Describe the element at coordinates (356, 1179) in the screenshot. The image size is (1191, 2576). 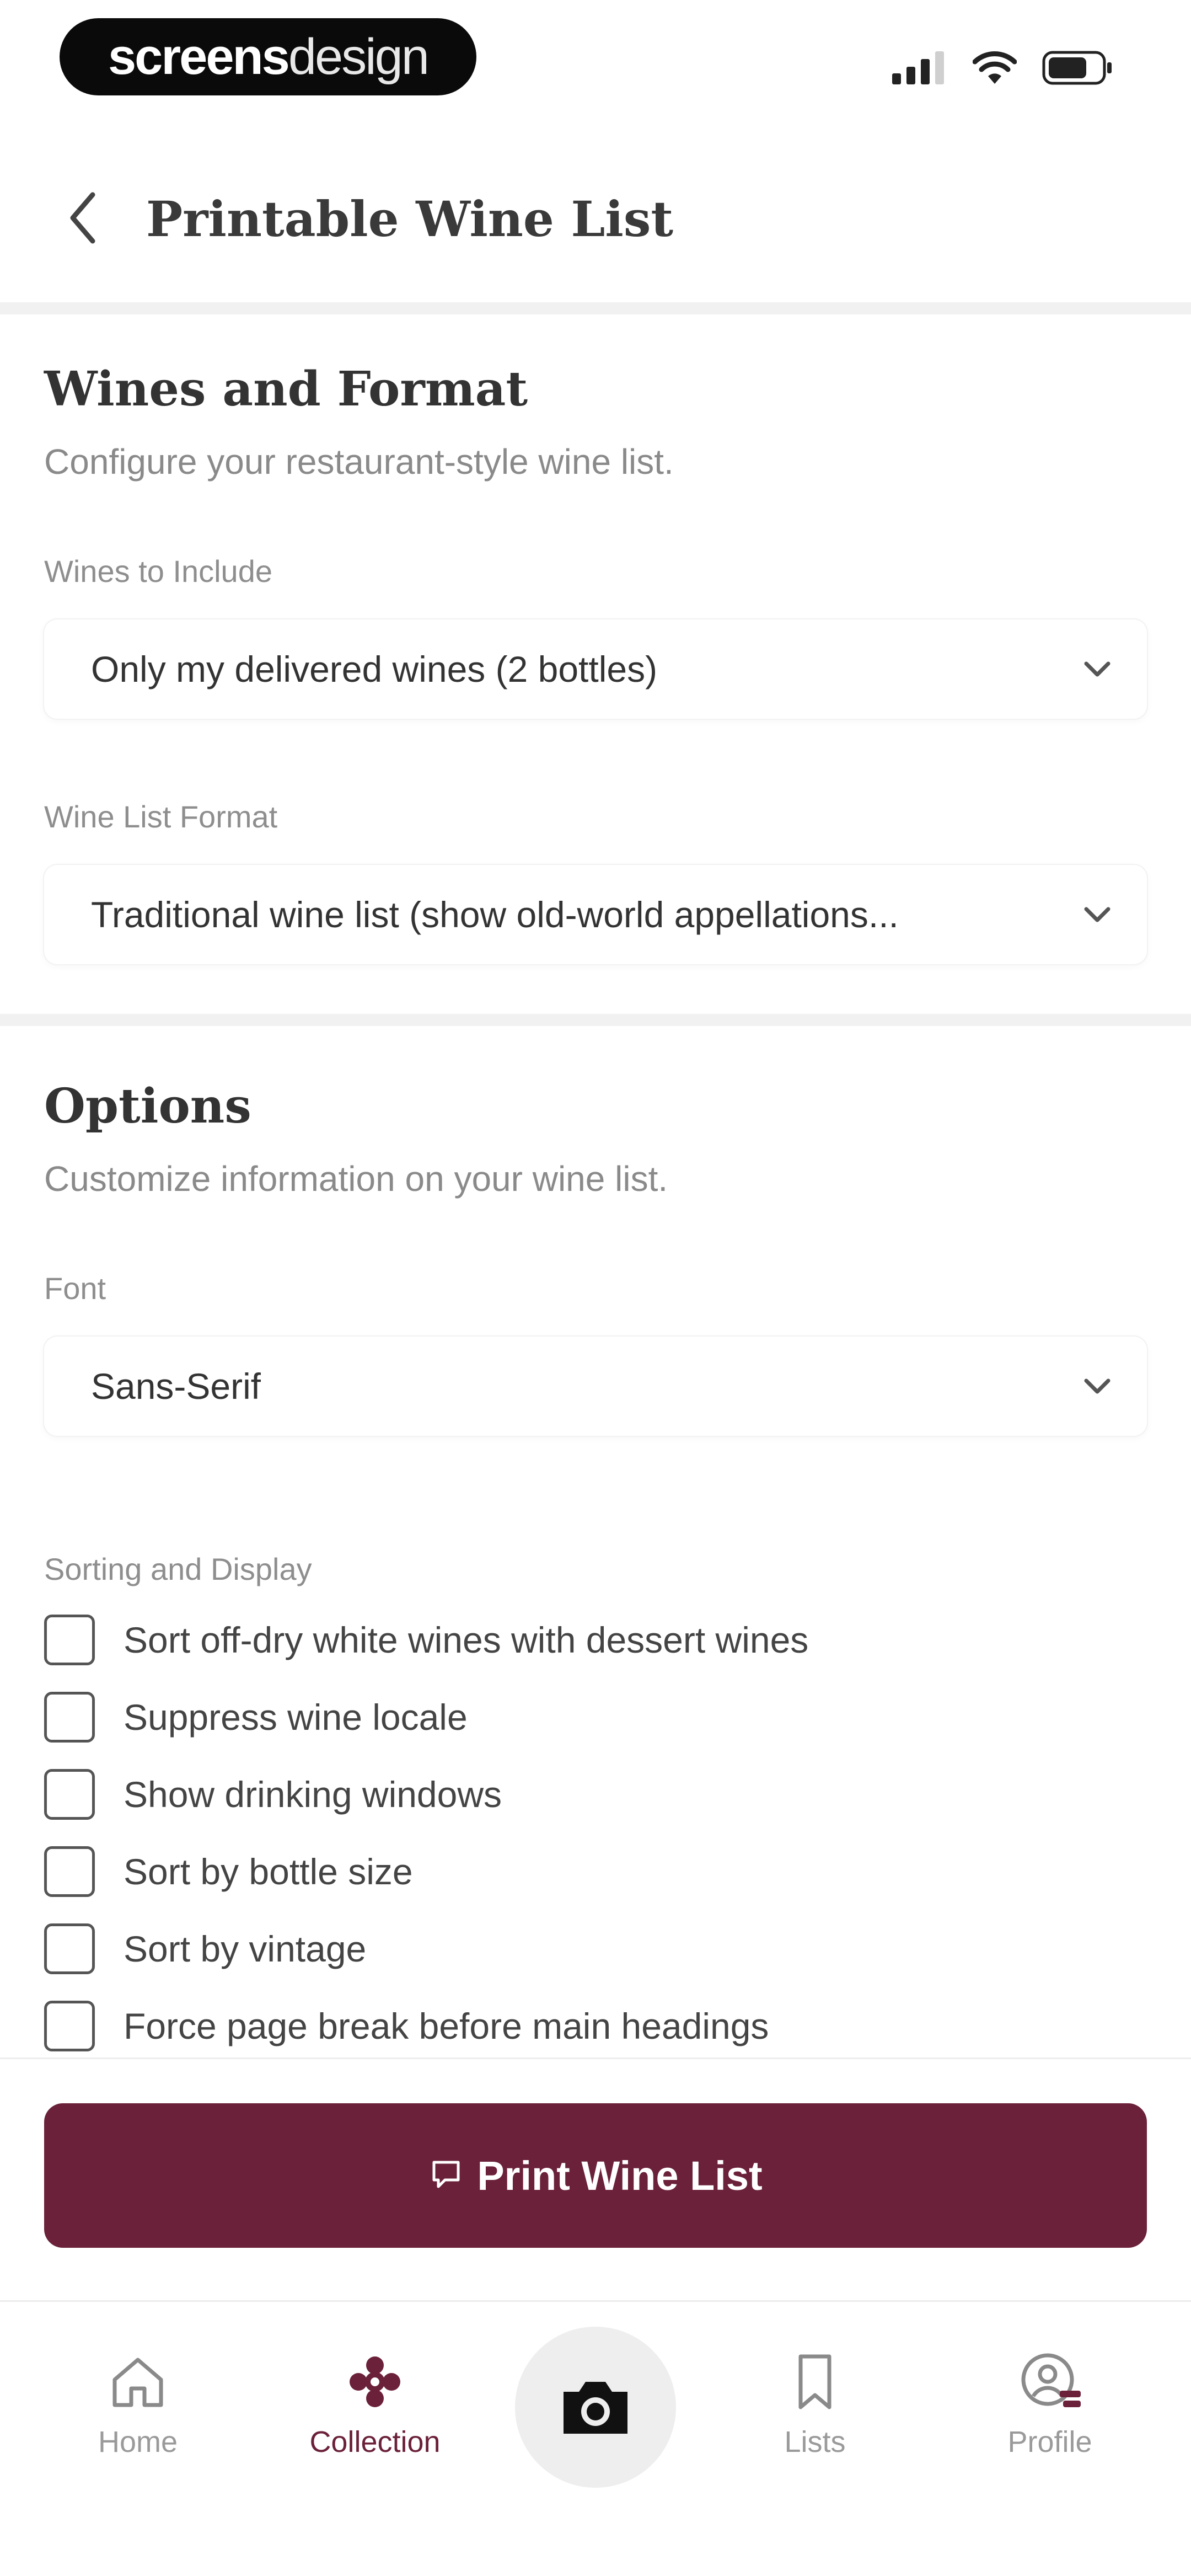
I see `section-subtitle-options: Customize information on your wine list.` at that location.